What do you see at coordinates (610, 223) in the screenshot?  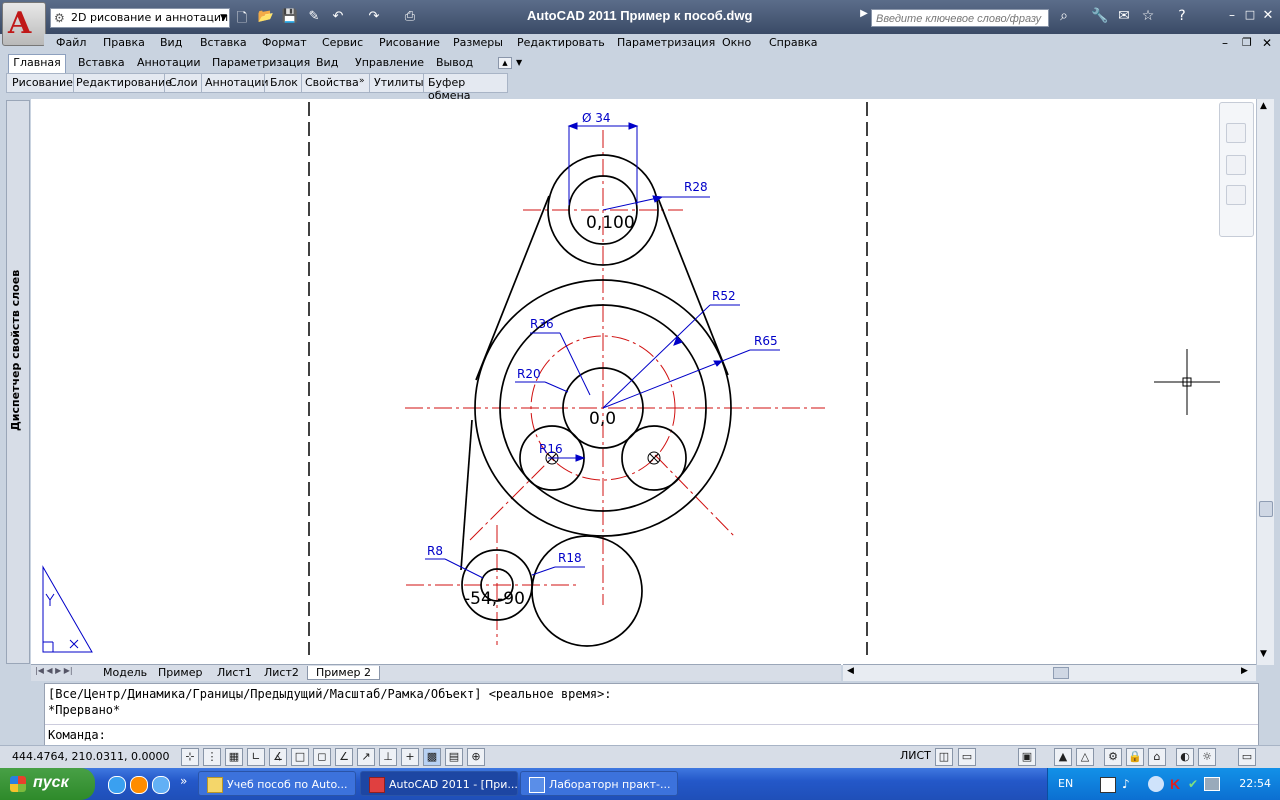 I see `point-label-top: 0,100` at bounding box center [610, 223].